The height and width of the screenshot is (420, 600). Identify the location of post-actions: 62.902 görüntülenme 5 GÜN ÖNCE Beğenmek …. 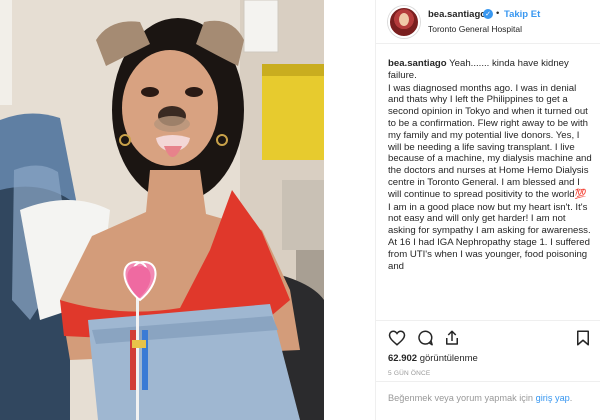
(488, 370).